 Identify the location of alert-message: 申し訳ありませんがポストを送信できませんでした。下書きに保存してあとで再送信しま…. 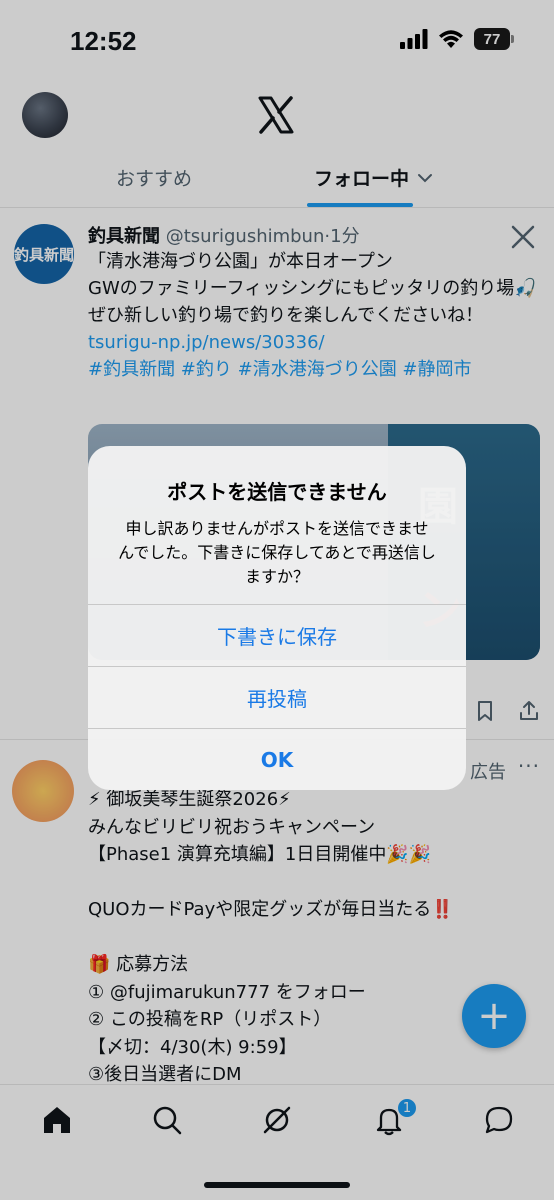
(277, 552).